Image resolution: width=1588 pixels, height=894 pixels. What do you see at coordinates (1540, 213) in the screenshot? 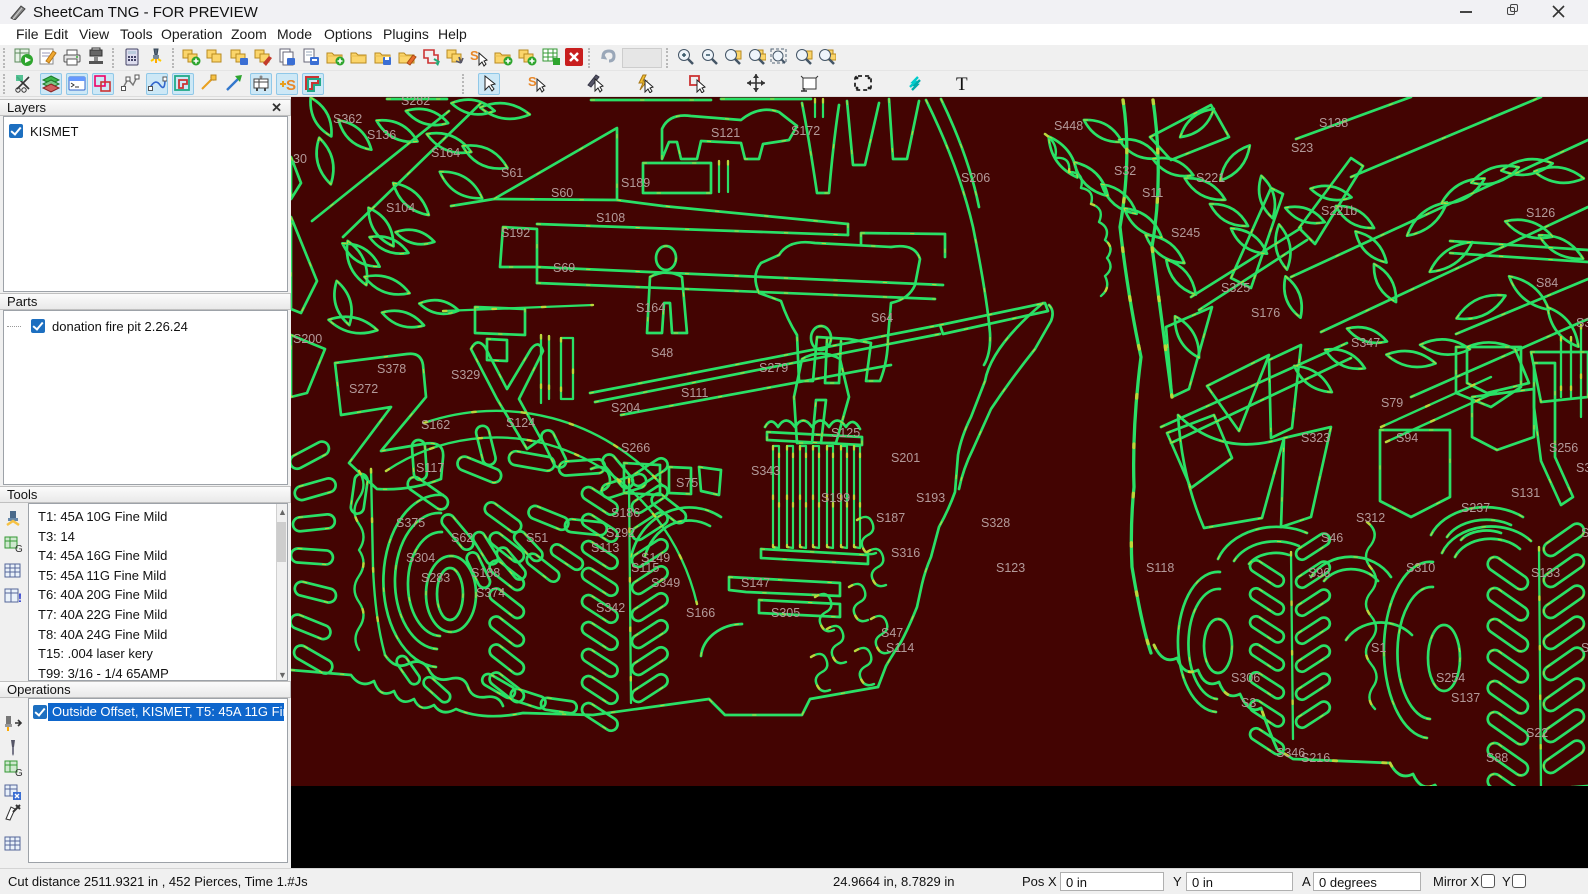
I see `svg-text: S126` at bounding box center [1540, 213].